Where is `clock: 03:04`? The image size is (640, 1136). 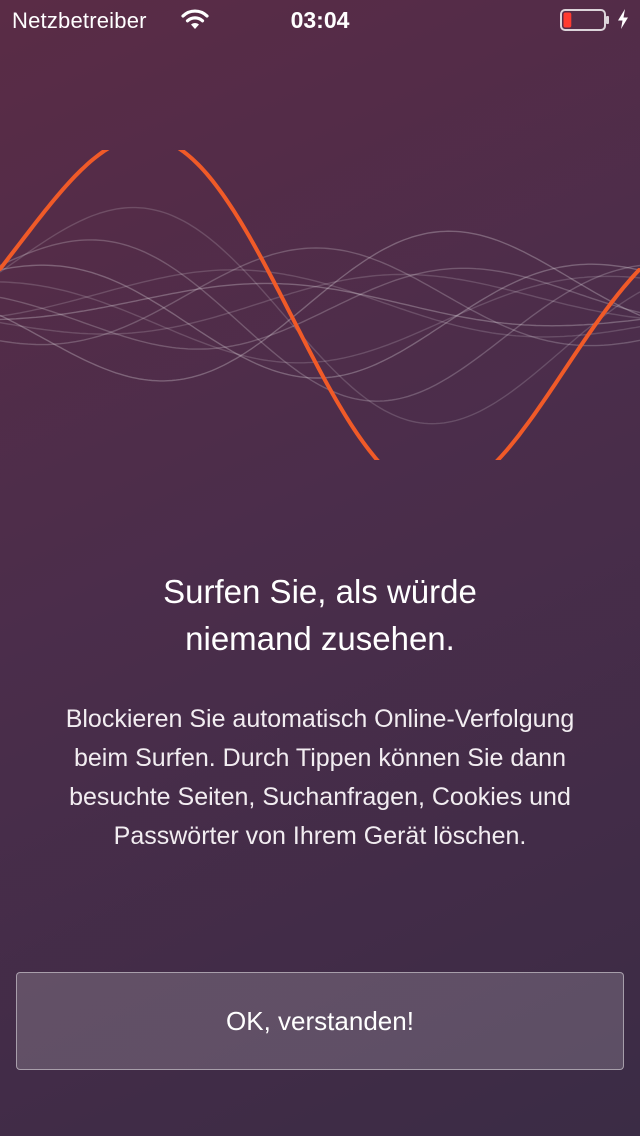 clock: 03:04 is located at coordinates (320, 20).